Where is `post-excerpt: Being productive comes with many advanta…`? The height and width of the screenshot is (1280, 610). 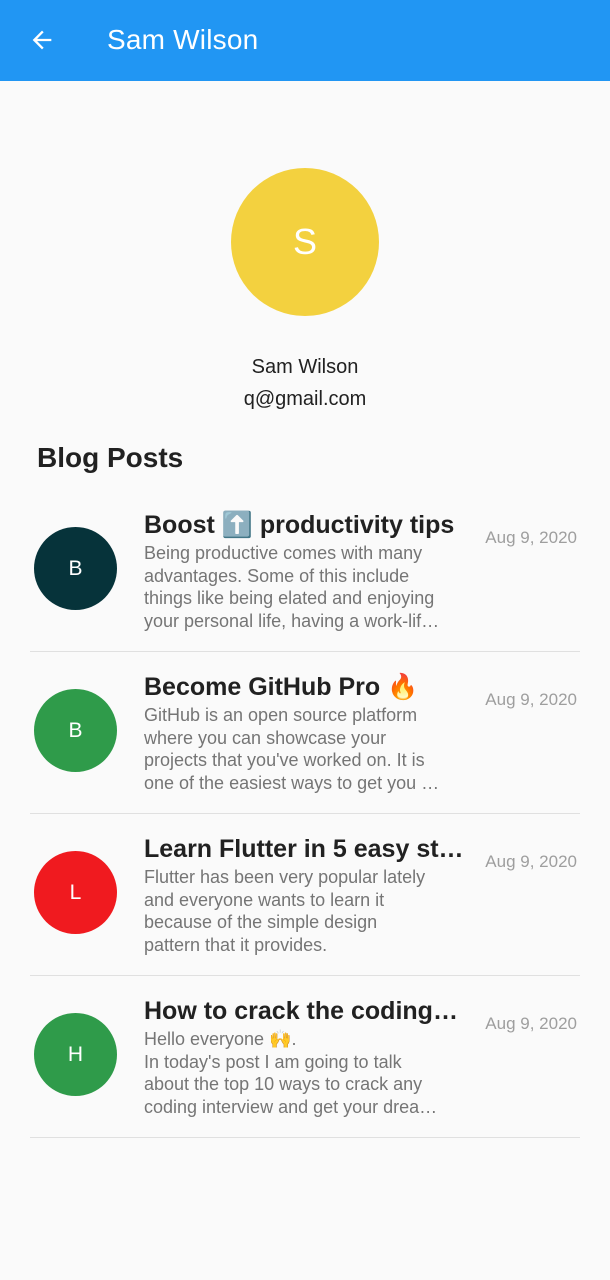 post-excerpt: Being productive comes with many advanta… is located at coordinates (292, 587).